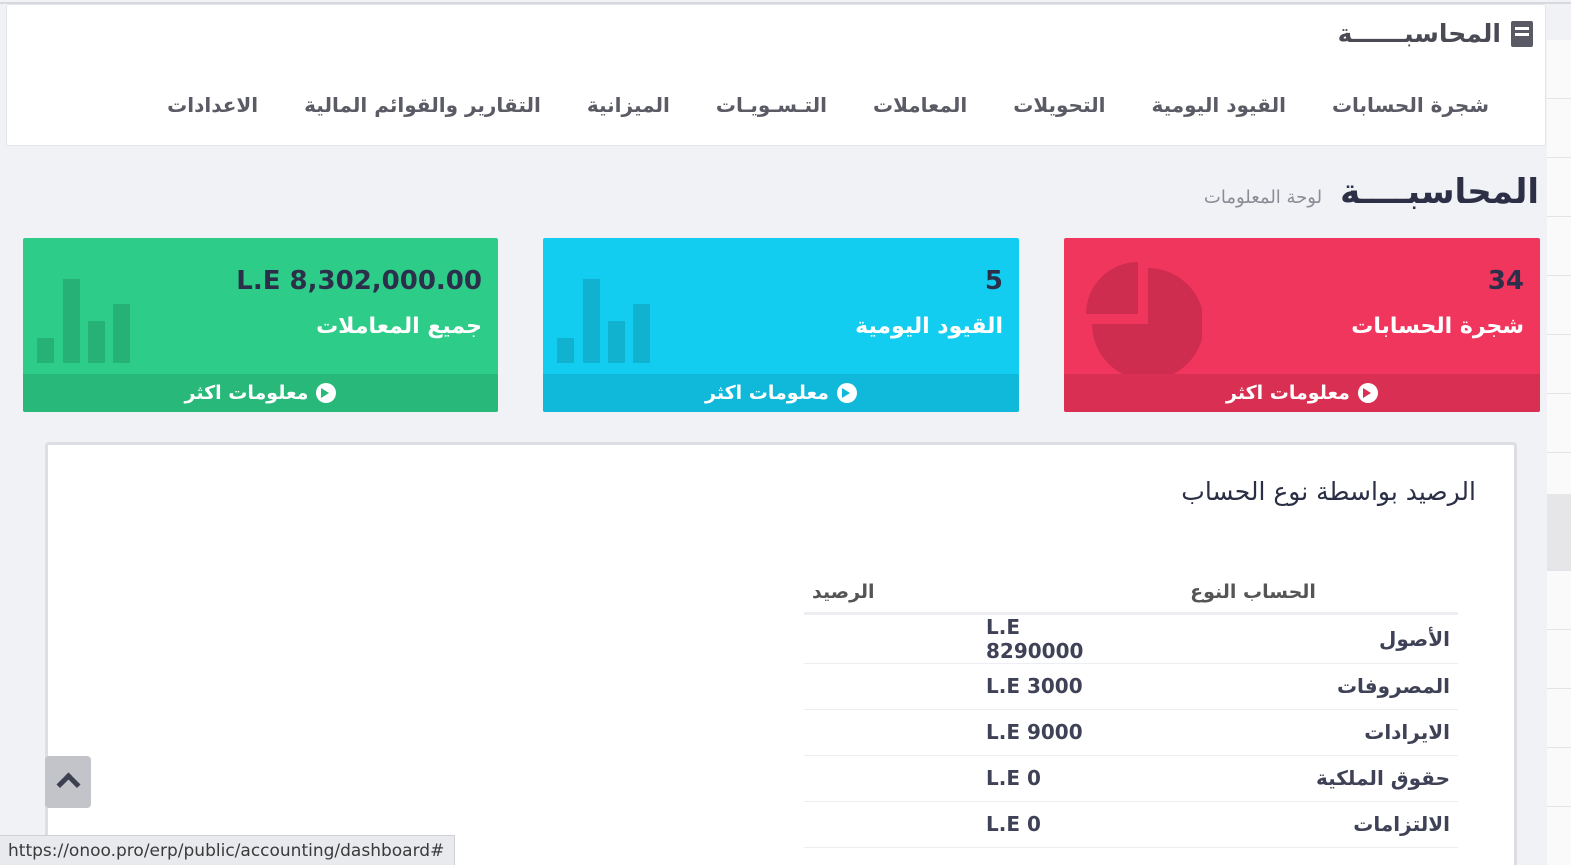 This screenshot has width=1571, height=865. I want to click on transactions-more-link: معلومات اكثر, so click(260, 393).